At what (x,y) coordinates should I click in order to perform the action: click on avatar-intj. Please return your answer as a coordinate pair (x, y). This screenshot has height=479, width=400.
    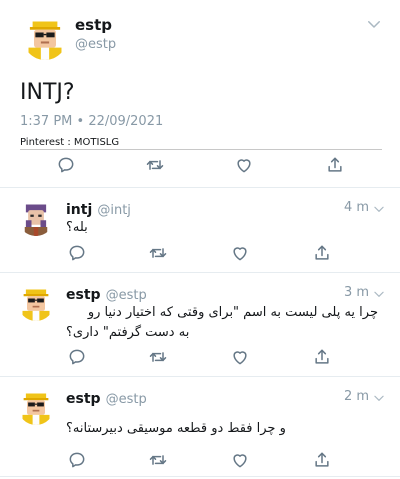
    Looking at the image, I should click on (36, 218).